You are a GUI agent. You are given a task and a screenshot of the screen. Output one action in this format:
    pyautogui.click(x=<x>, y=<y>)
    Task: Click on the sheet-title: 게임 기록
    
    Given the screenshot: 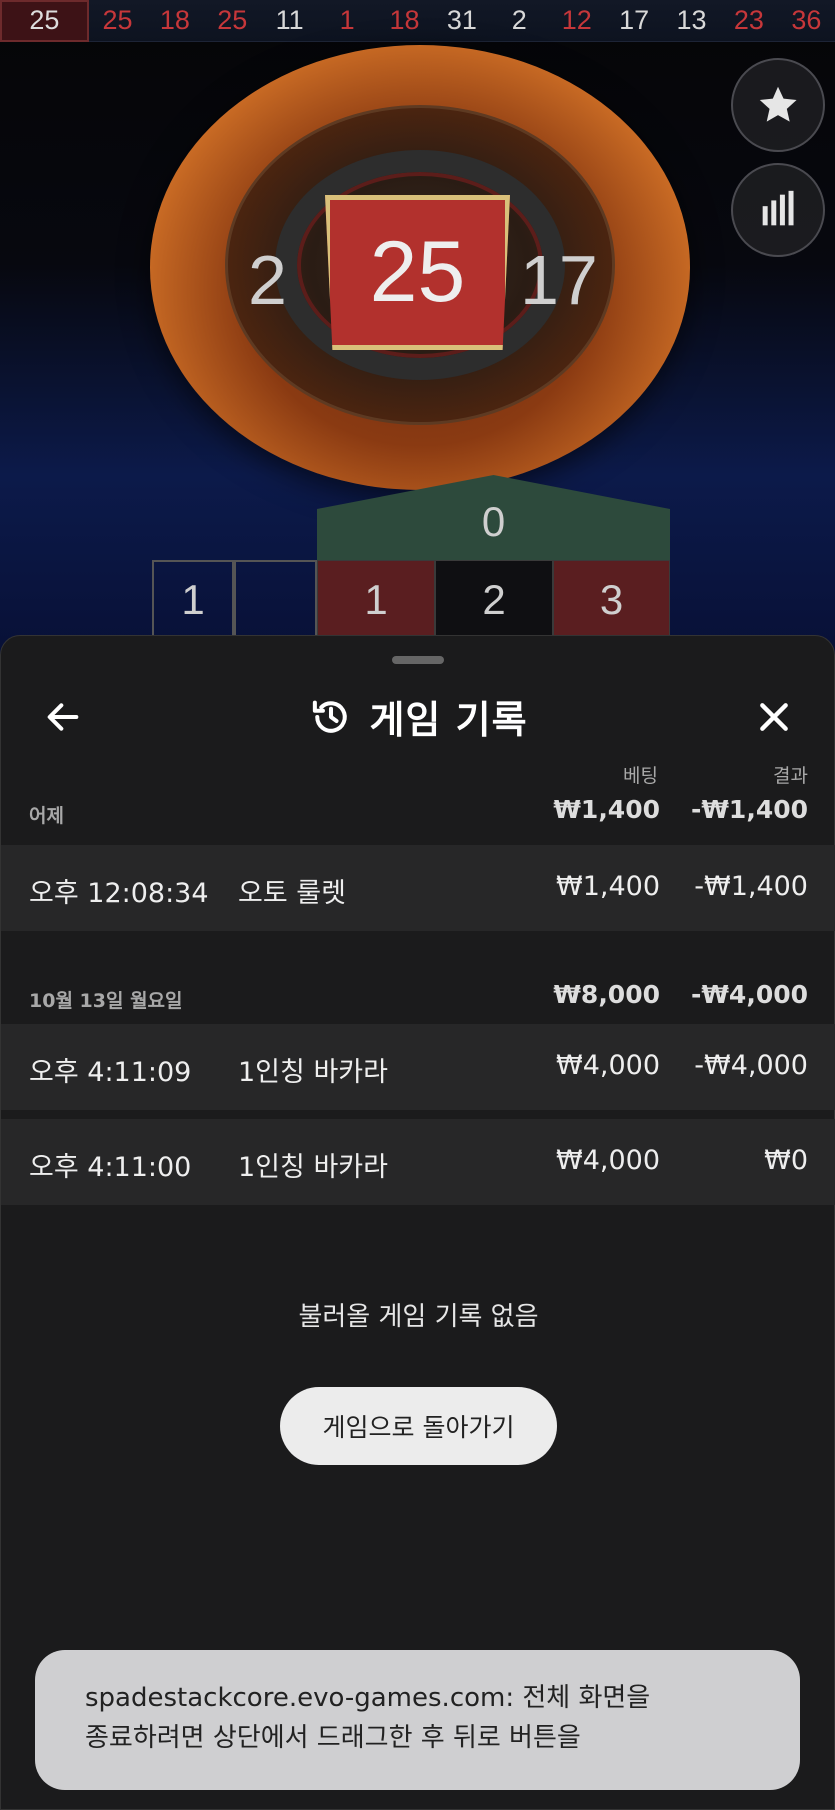 What is the action you would take?
    pyautogui.click(x=448, y=720)
    